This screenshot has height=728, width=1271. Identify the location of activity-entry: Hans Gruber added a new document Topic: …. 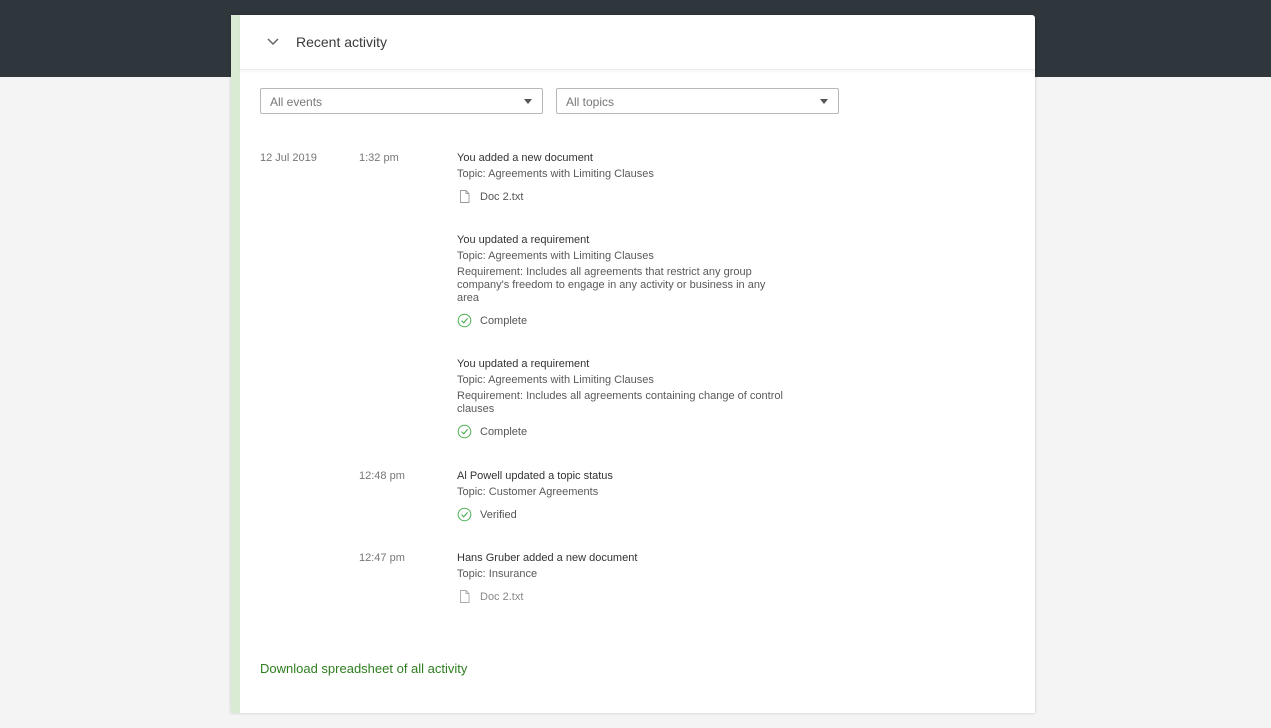
(622, 578).